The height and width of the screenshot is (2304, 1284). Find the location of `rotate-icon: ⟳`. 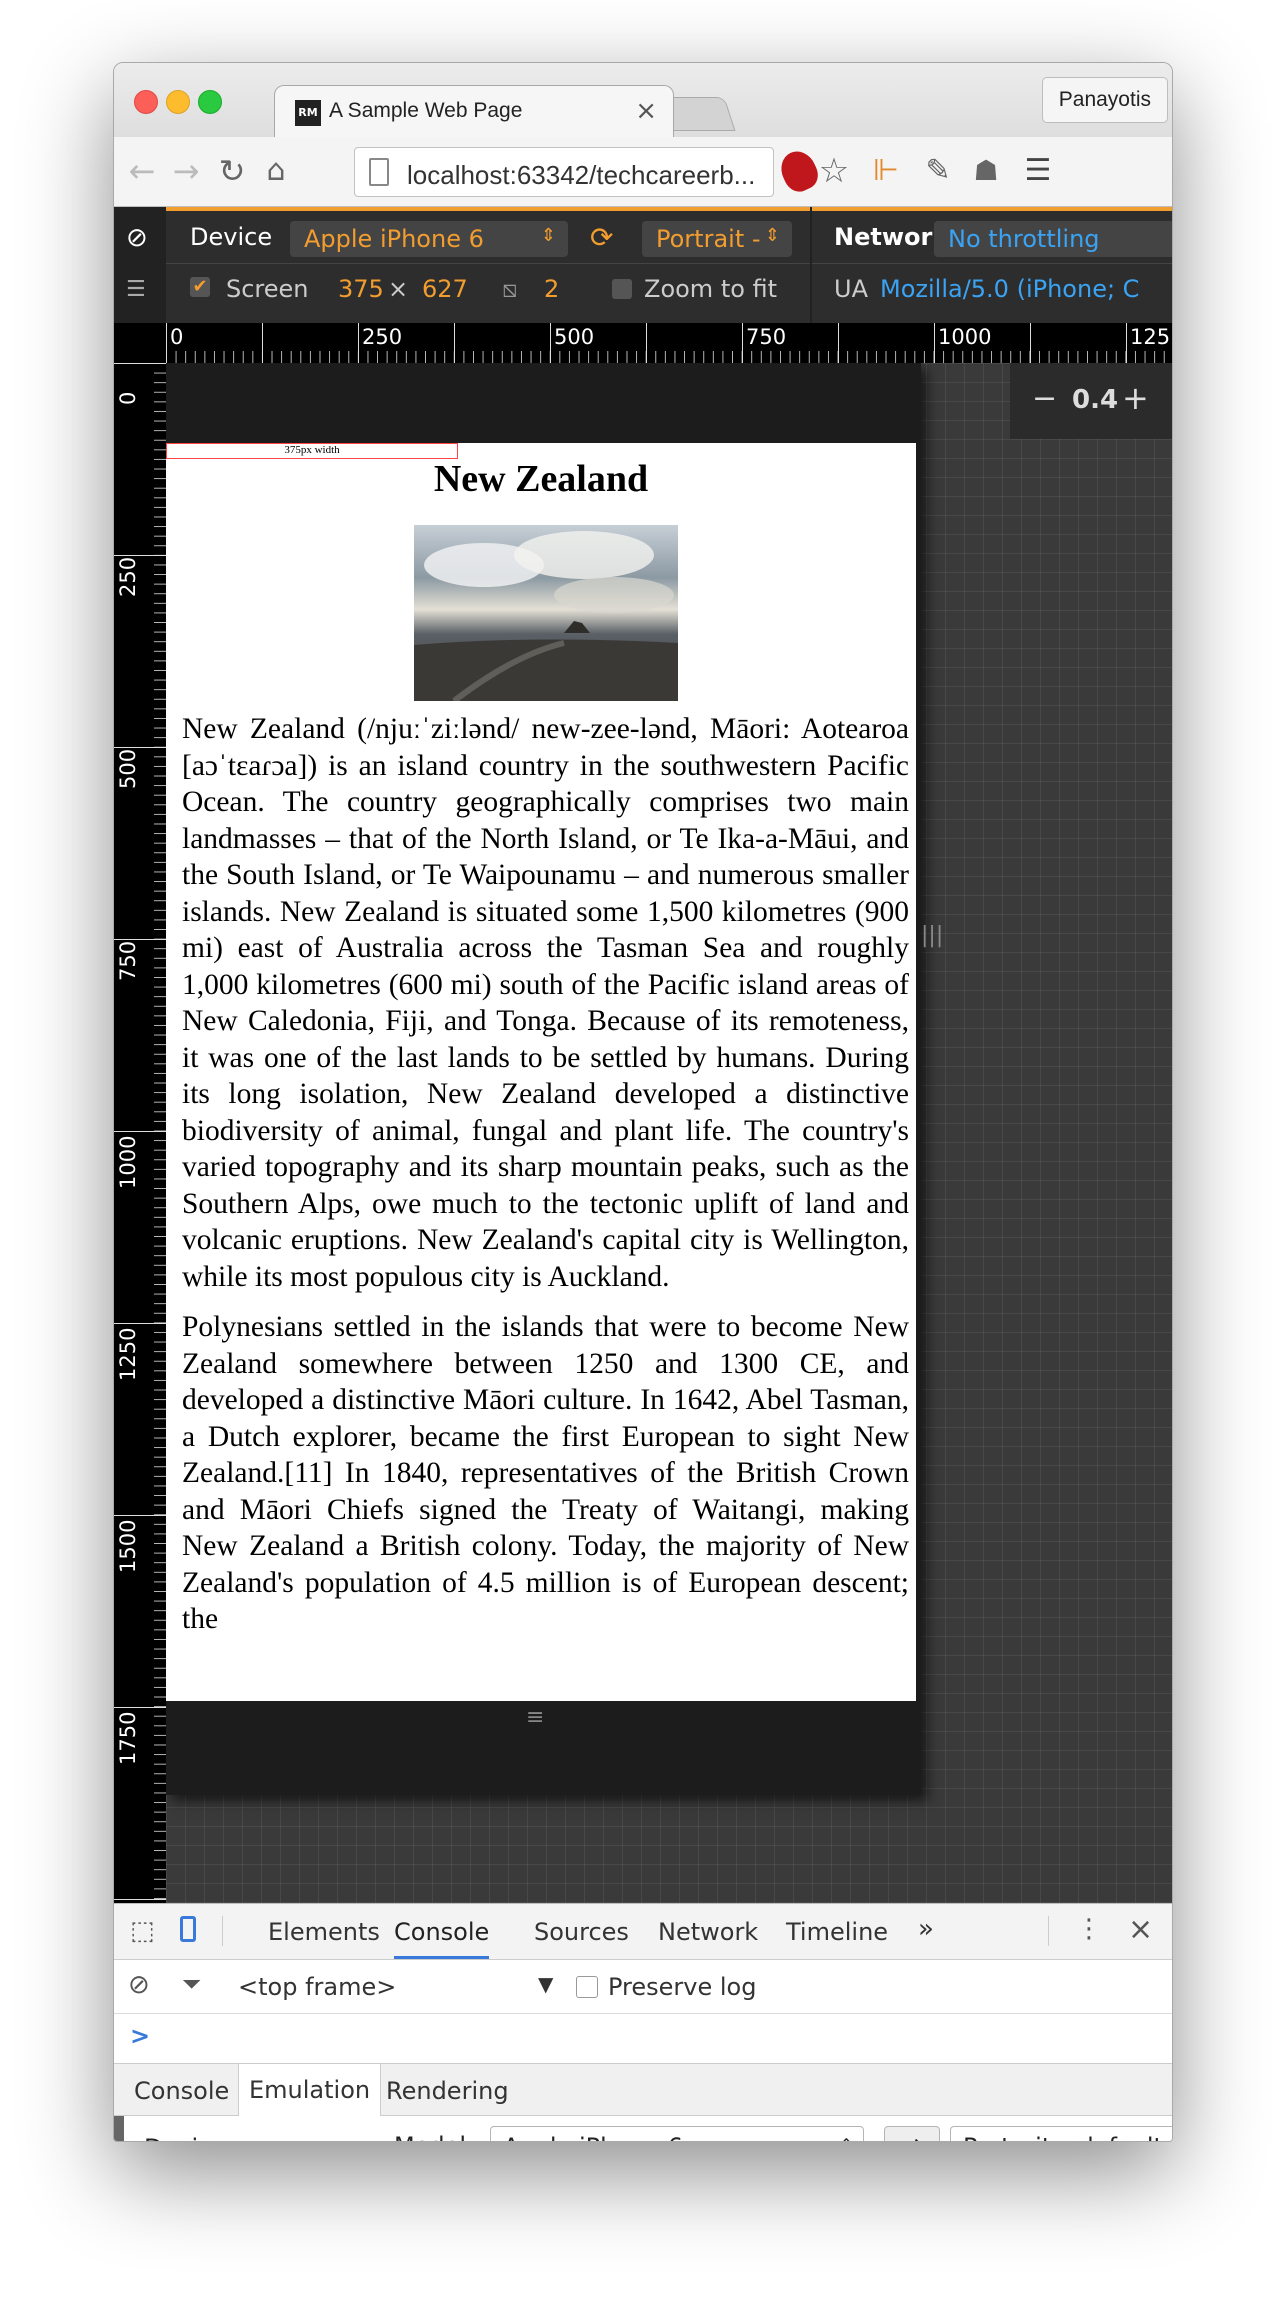

rotate-icon: ⟳ is located at coordinates (601, 237).